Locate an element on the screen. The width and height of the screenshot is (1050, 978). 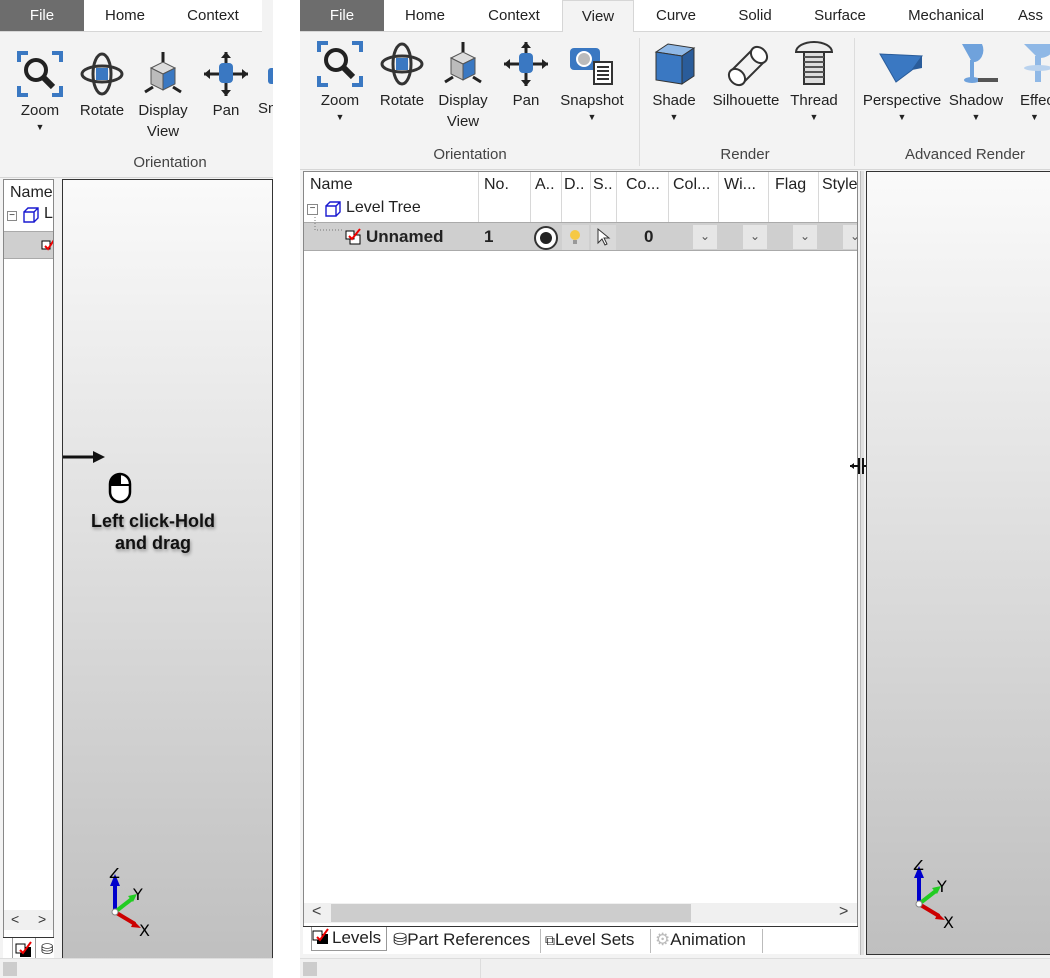
tab-solid: Solid is located at coordinates (755, 15).